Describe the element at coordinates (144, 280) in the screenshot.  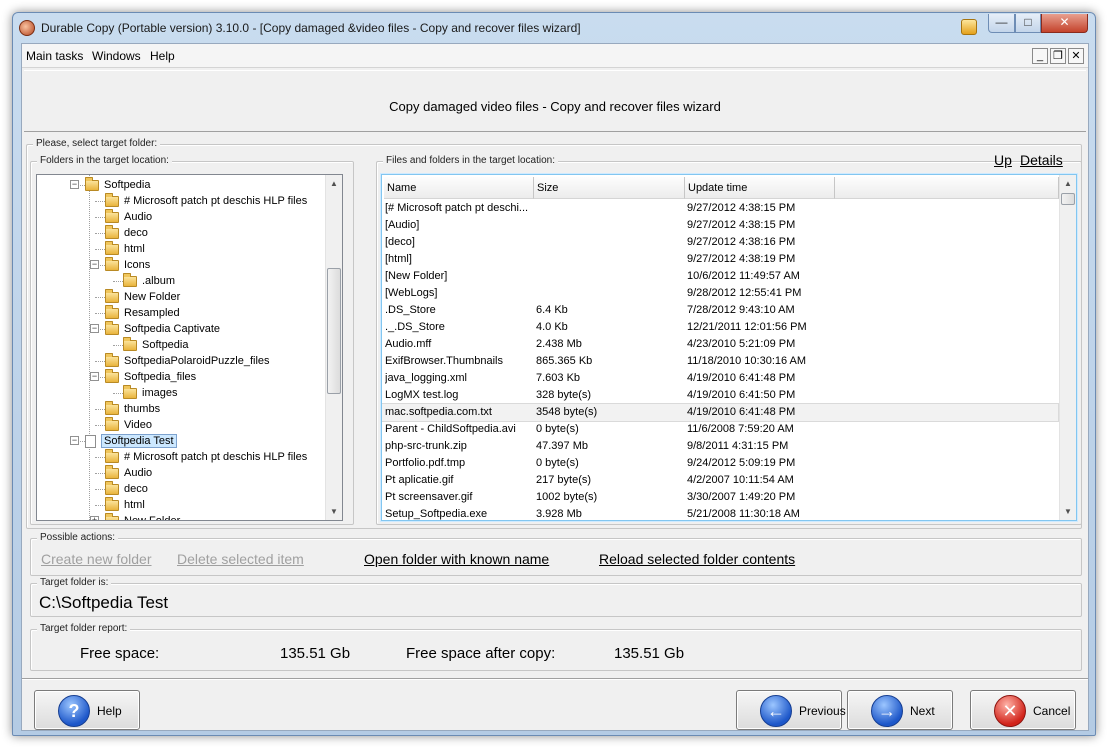
I see `tree-item: .album` at that location.